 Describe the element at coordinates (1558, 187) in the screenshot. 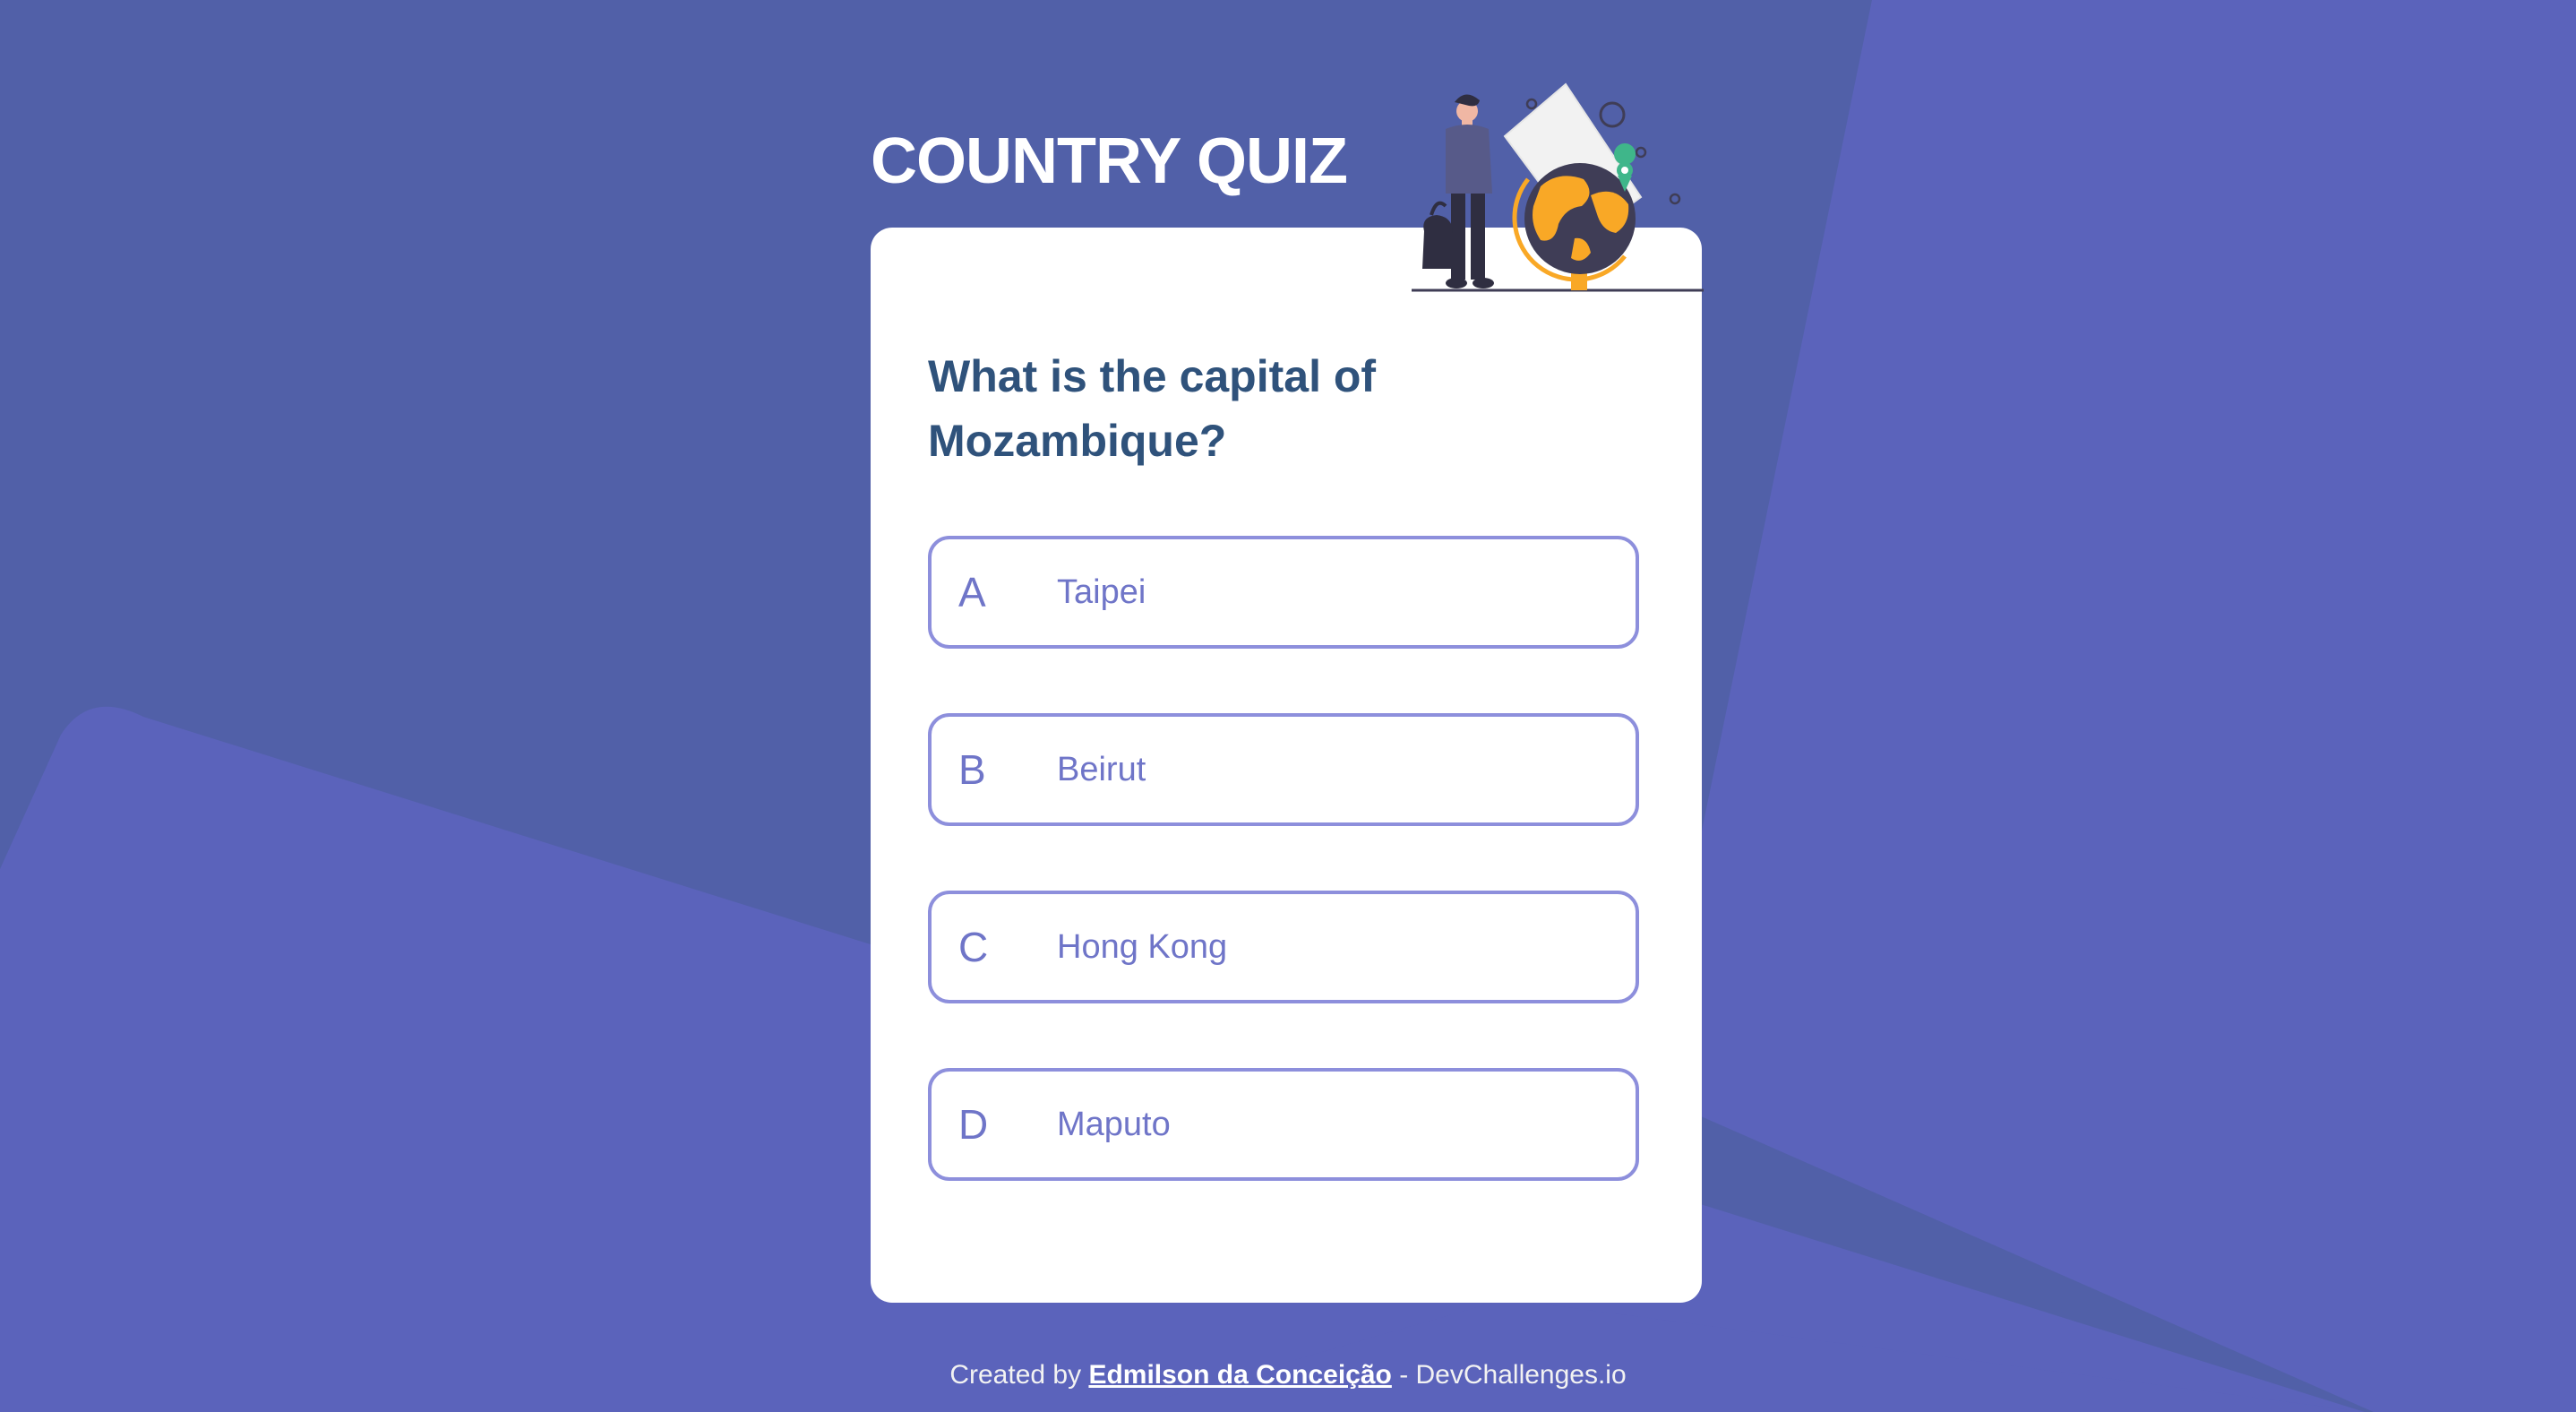

I see `traveler-globe-illustration-icon` at that location.